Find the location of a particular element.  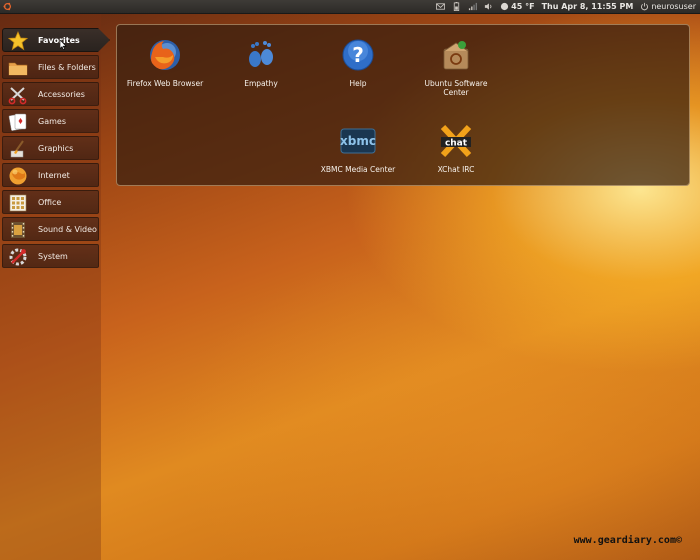

app-launcher-empathy: Empathy is located at coordinates (261, 62).